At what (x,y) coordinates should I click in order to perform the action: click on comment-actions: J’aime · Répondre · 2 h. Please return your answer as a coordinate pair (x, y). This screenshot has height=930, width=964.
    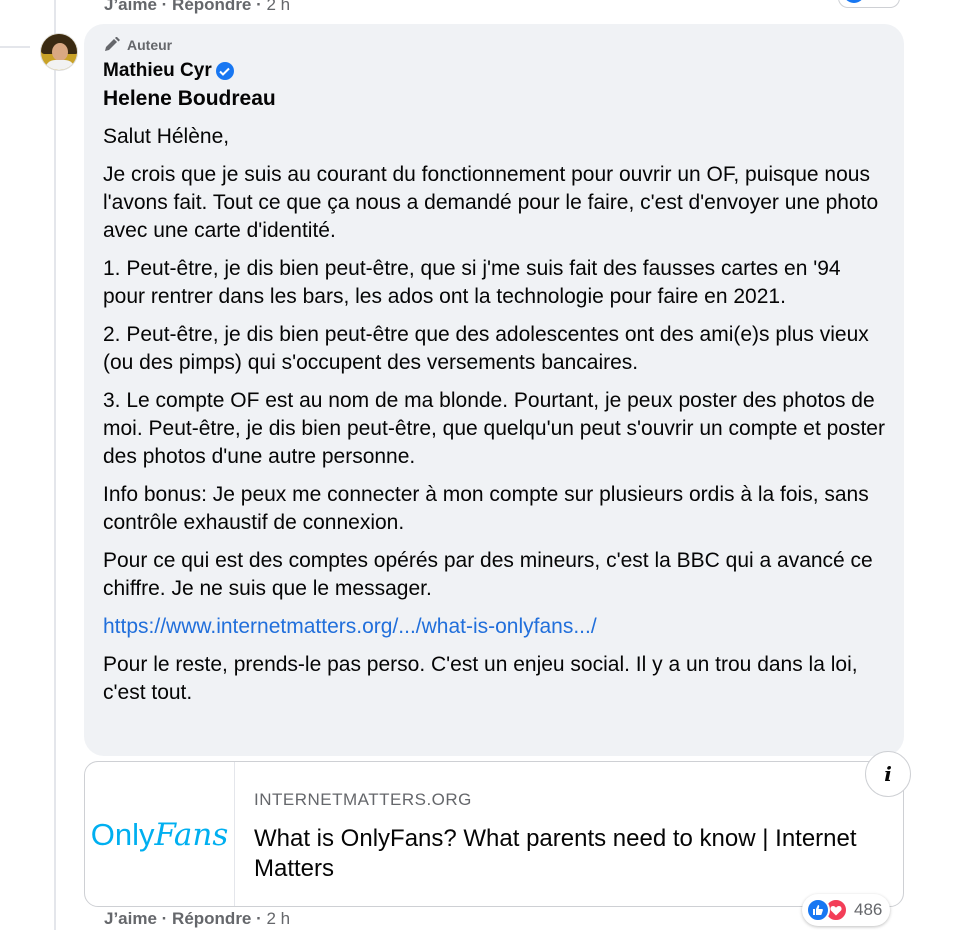
    Looking at the image, I should click on (197, 919).